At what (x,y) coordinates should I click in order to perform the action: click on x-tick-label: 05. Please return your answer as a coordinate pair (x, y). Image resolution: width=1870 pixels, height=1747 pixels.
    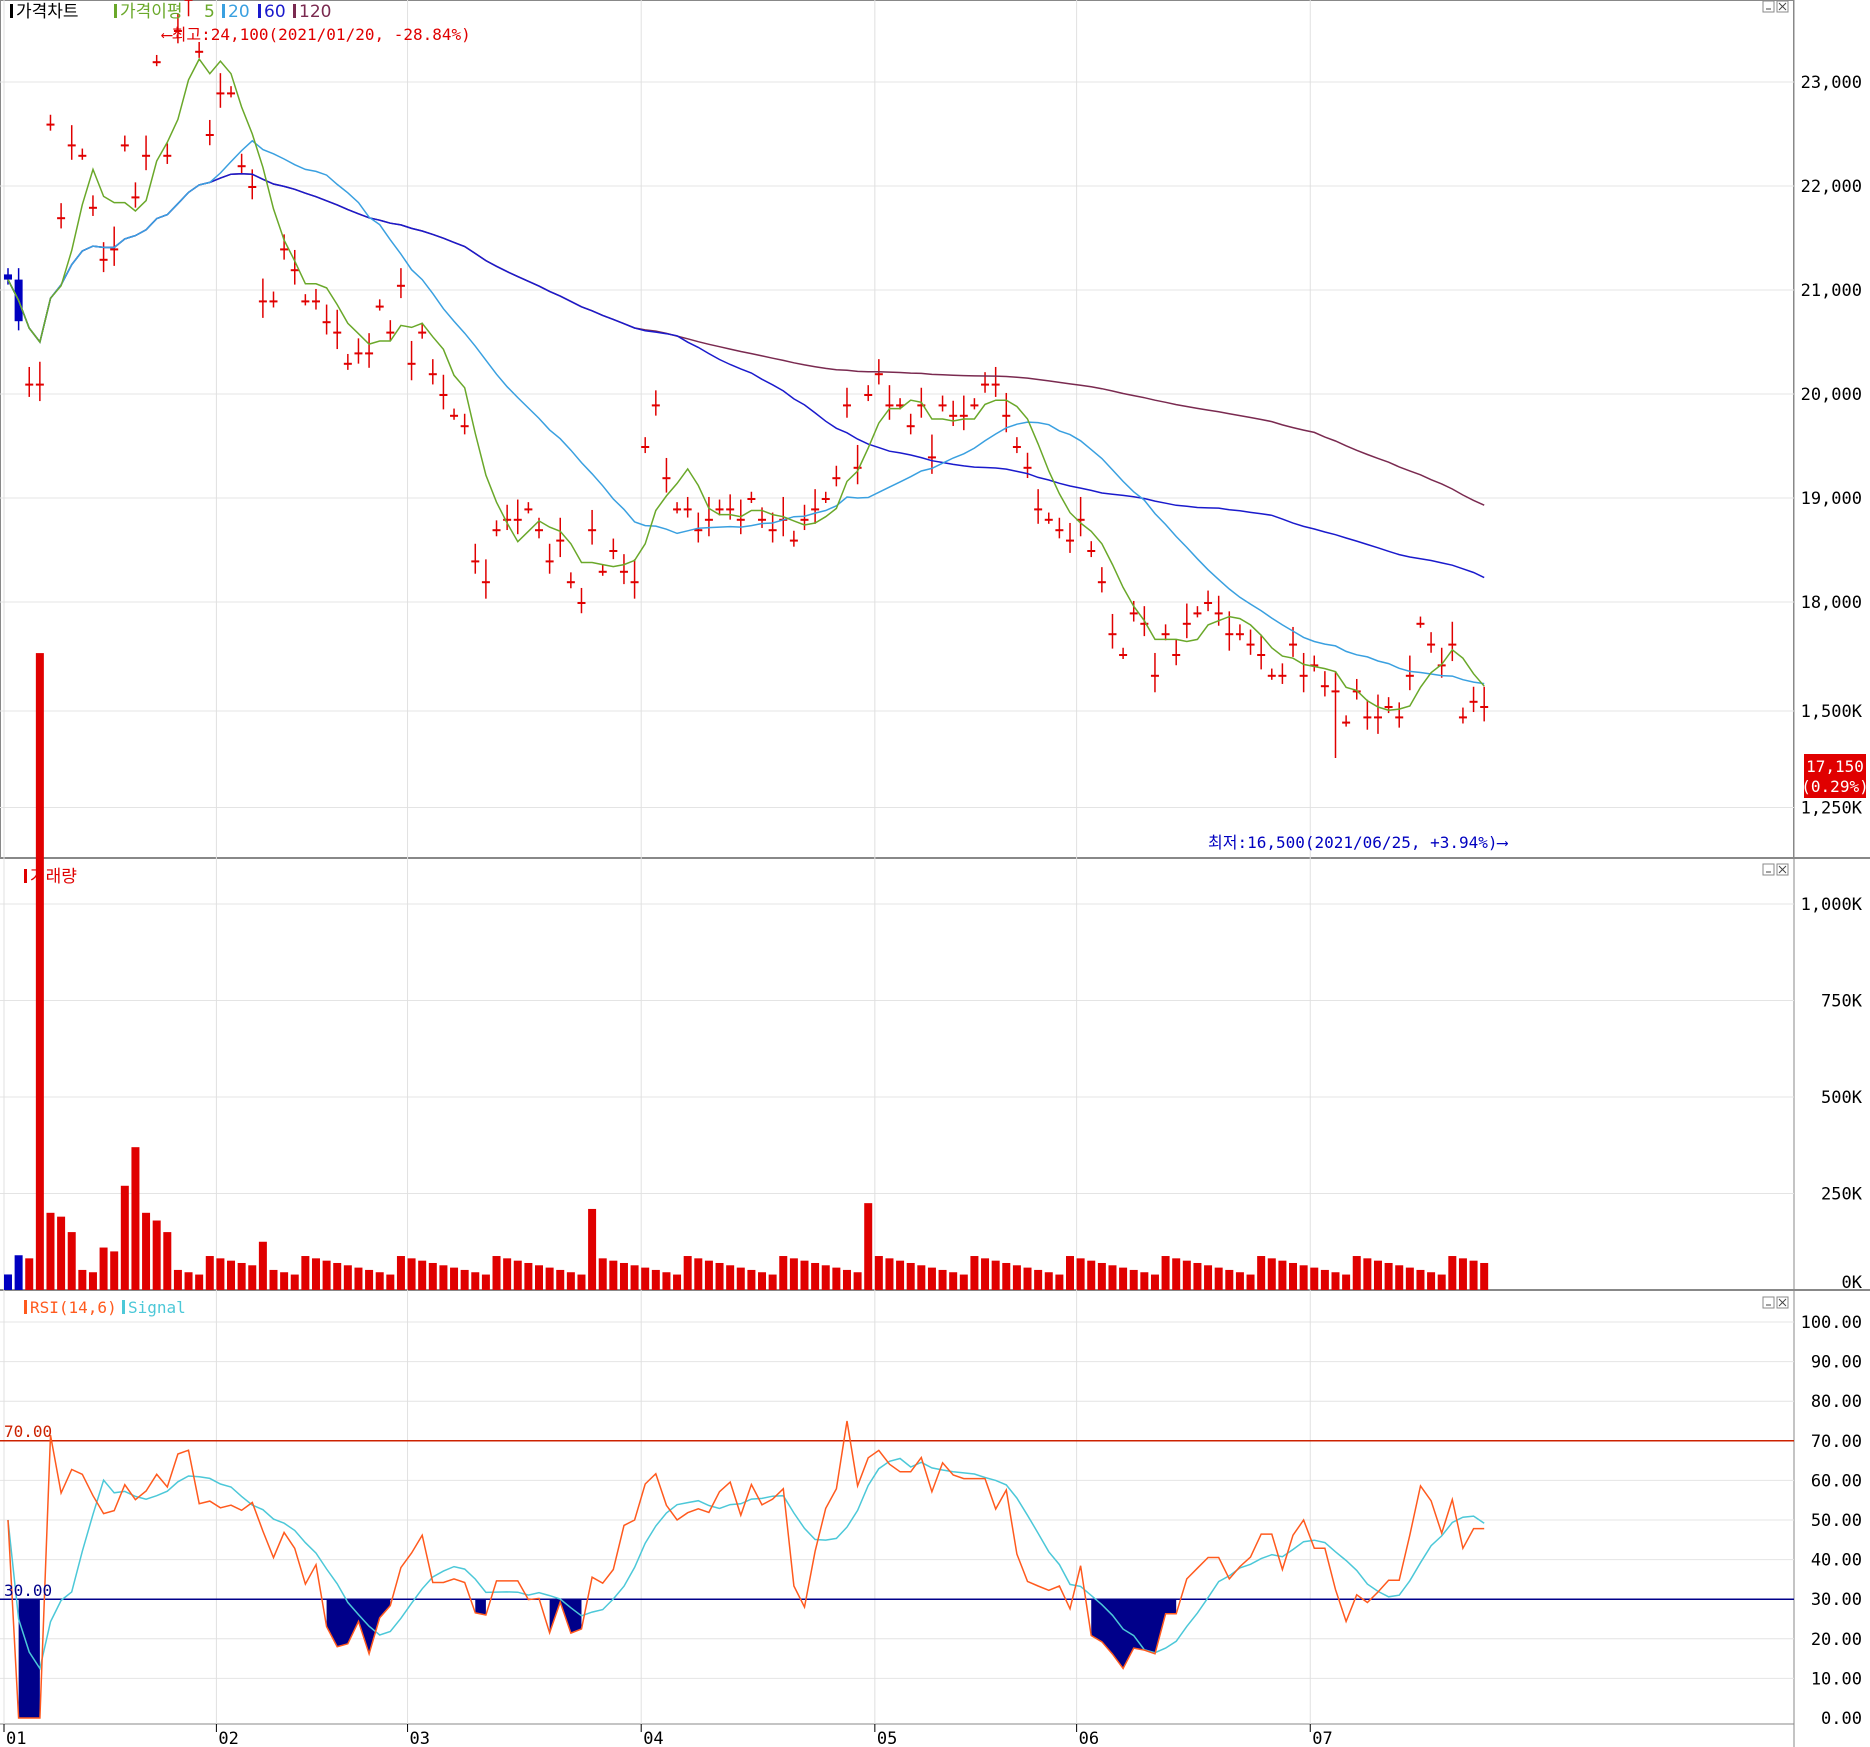
    Looking at the image, I should click on (887, 1738).